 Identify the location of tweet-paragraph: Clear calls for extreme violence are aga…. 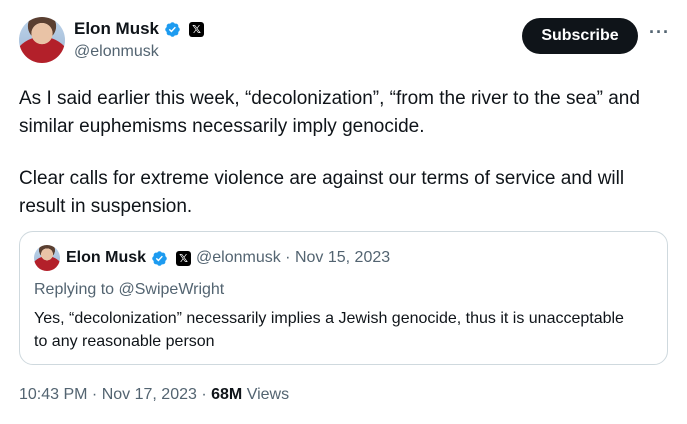
(322, 192).